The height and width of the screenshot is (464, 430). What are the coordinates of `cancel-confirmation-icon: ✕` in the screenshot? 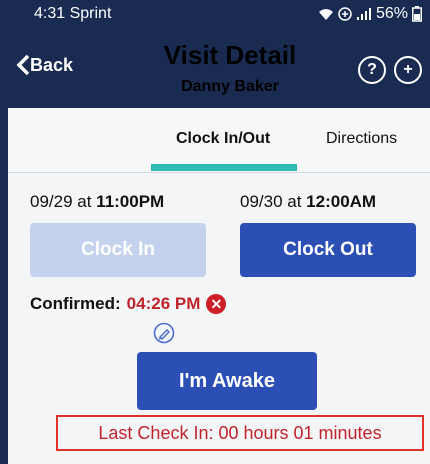 It's located at (216, 304).